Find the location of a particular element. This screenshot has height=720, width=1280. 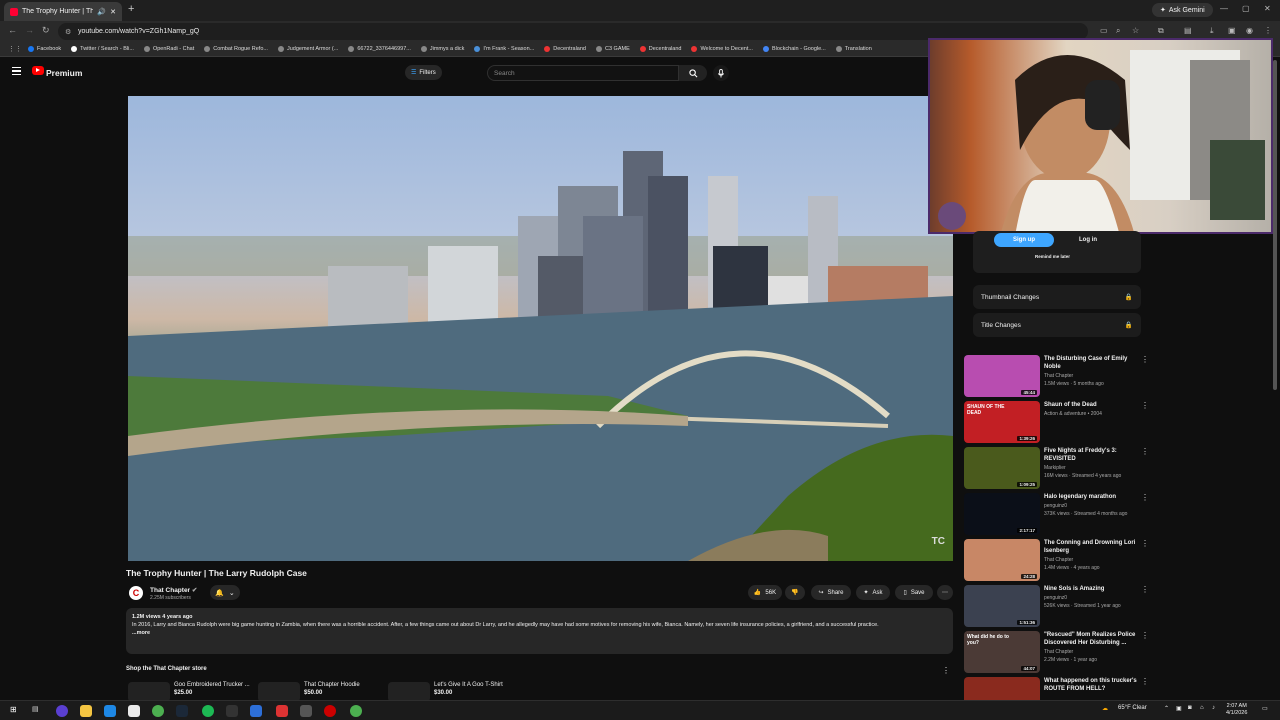

mail-icon is located at coordinates (110, 711).